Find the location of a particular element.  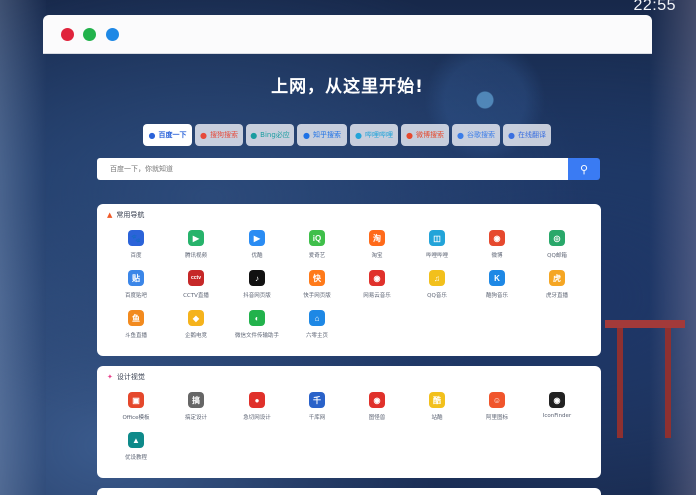

site-label: 六零主页 is located at coordinates (316, 336).